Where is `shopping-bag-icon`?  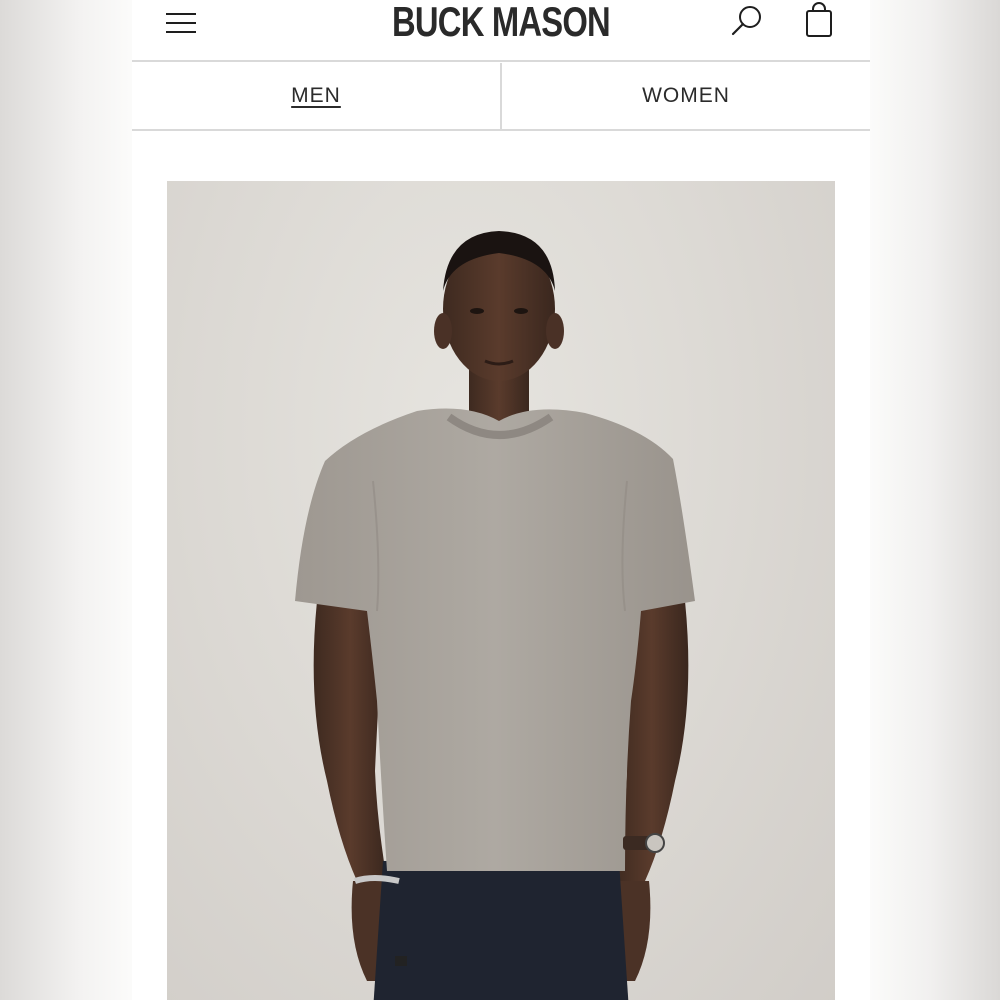
shopping-bag-icon is located at coordinates (819, 20).